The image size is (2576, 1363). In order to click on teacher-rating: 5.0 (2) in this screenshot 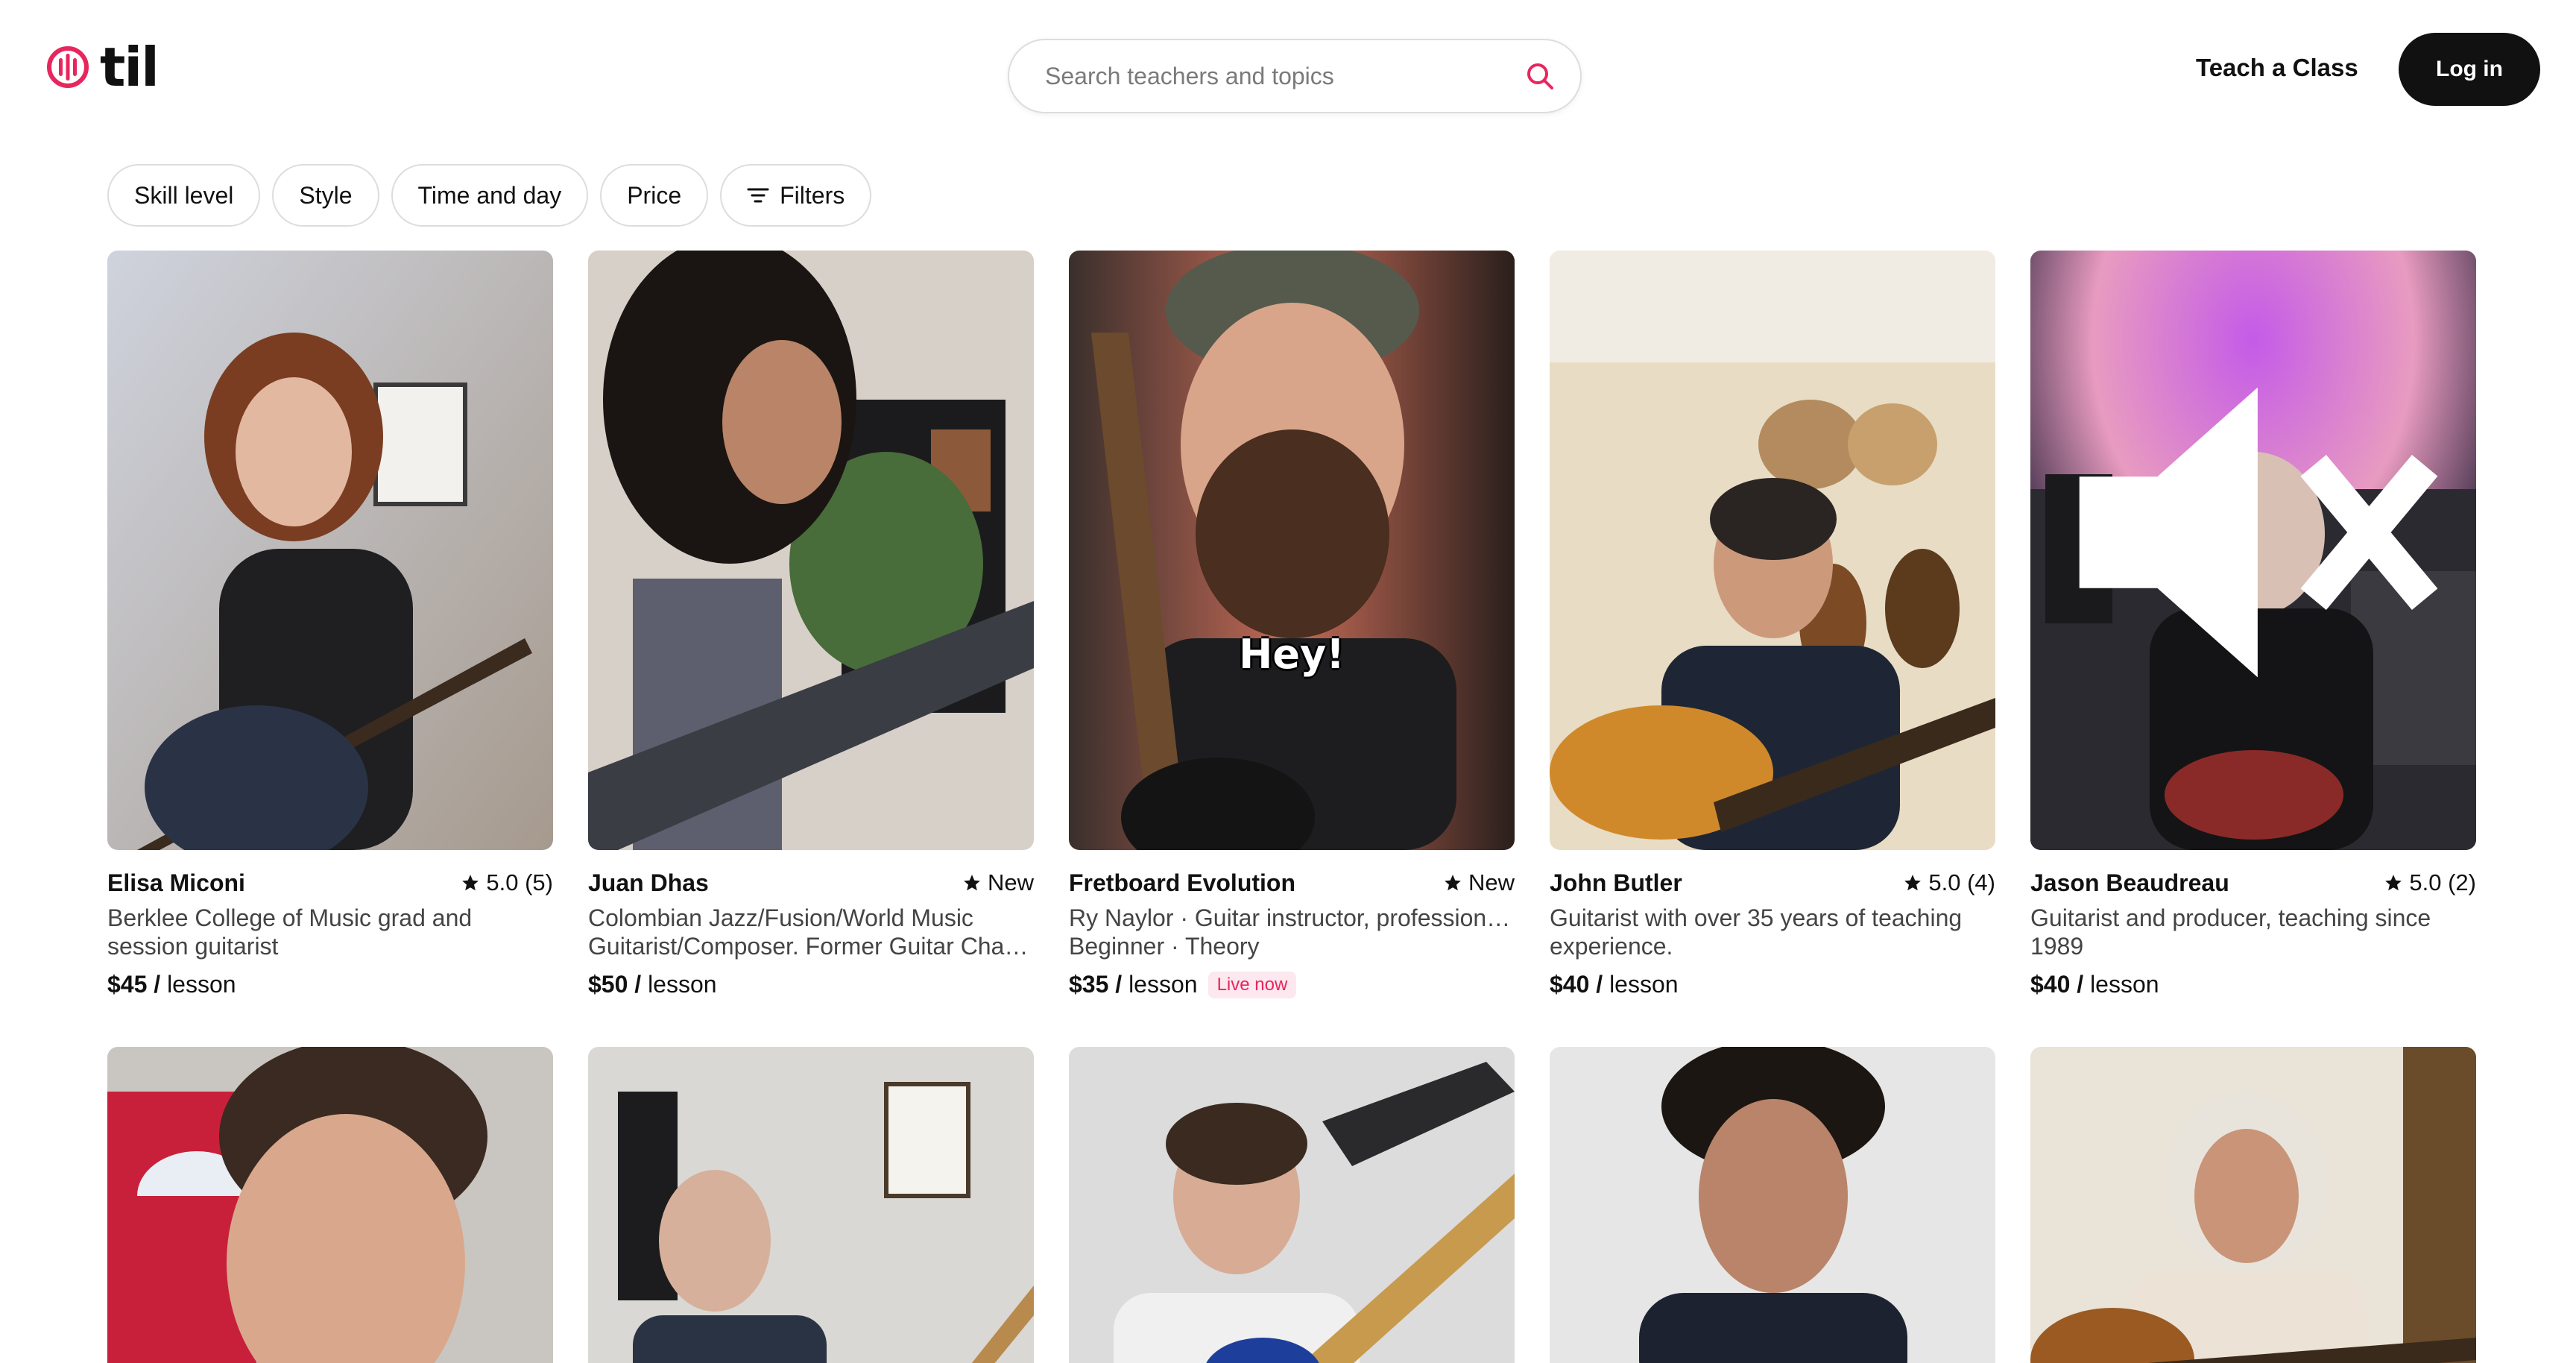, I will do `click(2430, 882)`.